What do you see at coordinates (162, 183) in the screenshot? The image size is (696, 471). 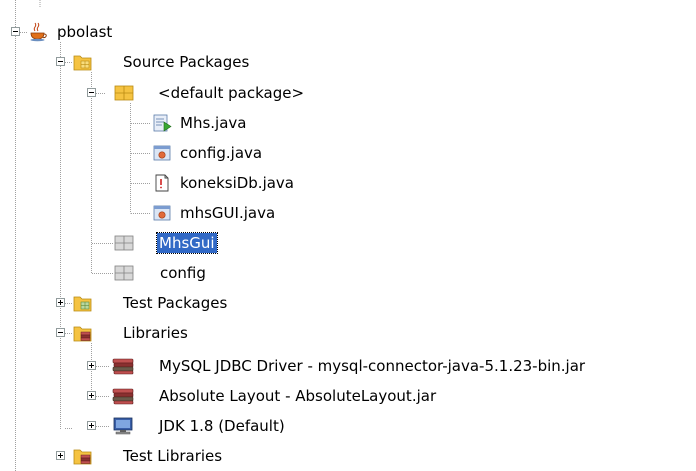 I see `java-file-icon` at bounding box center [162, 183].